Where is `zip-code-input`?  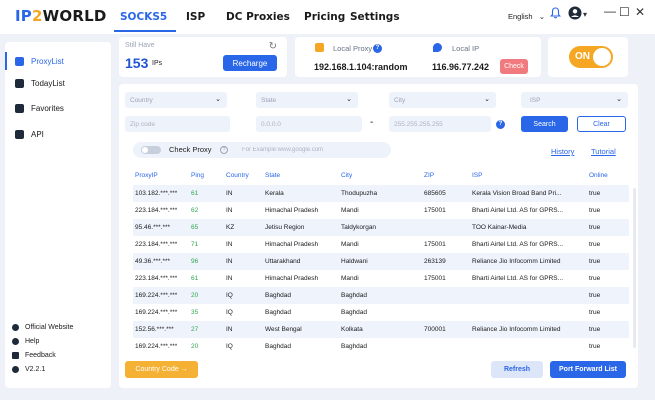 zip-code-input is located at coordinates (177, 124).